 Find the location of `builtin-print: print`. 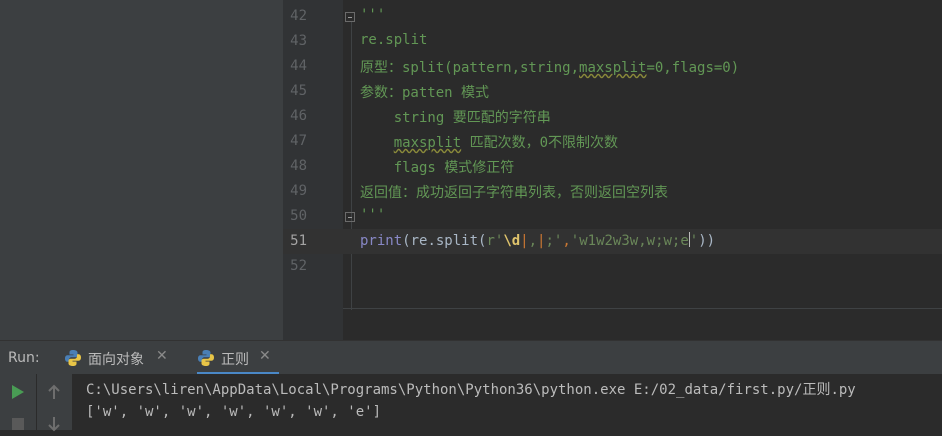

builtin-print: print is located at coordinates (381, 241).